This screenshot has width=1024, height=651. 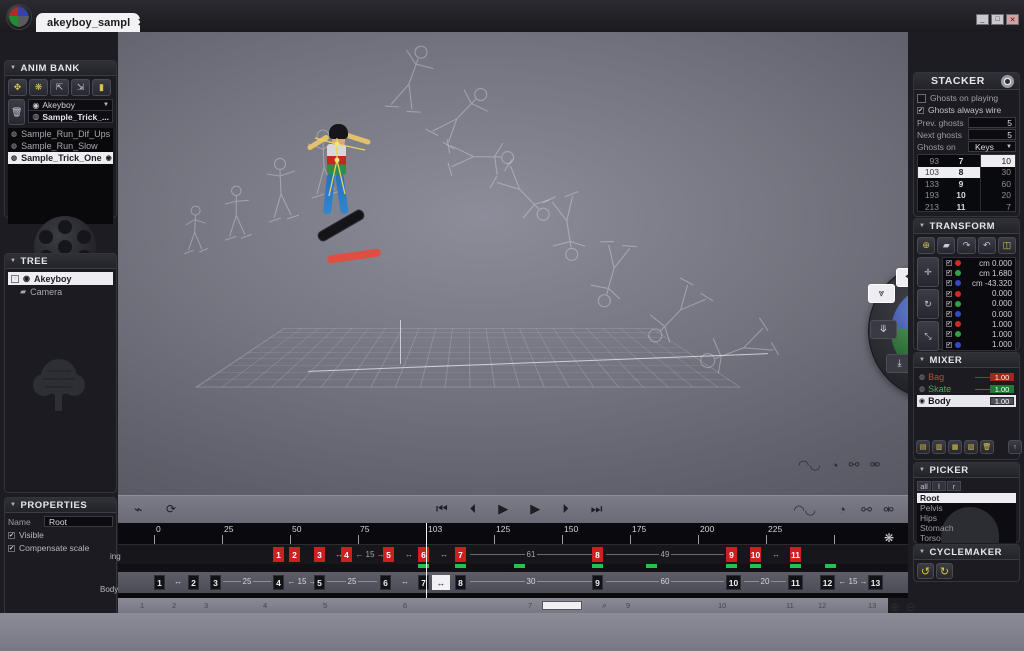 I want to click on ghosts-on-select: Keys ▼, so click(x=992, y=146).